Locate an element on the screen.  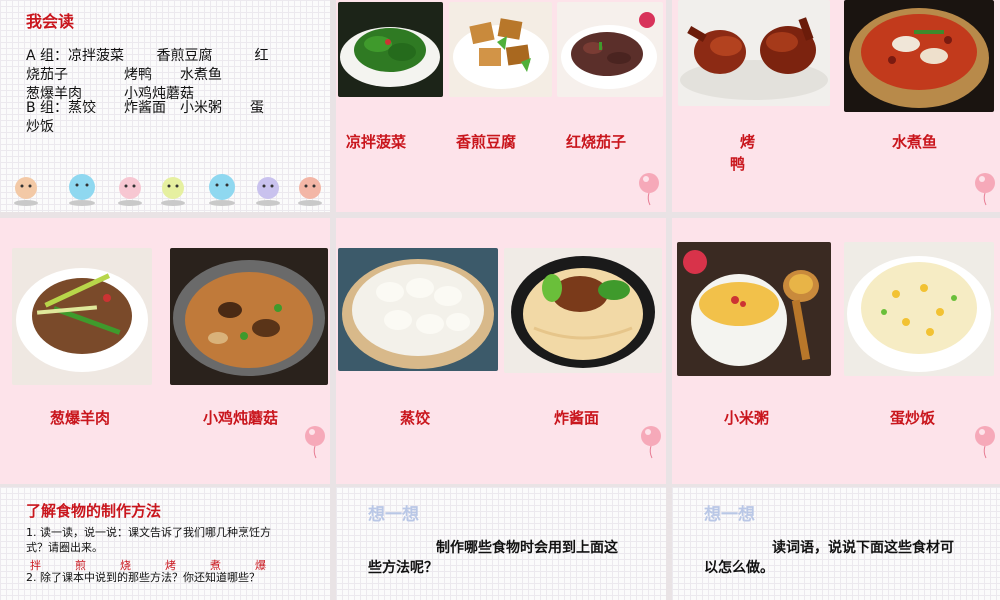
label-scallion-lamb: 葱爆羊肉 is located at coordinates (80, 418).